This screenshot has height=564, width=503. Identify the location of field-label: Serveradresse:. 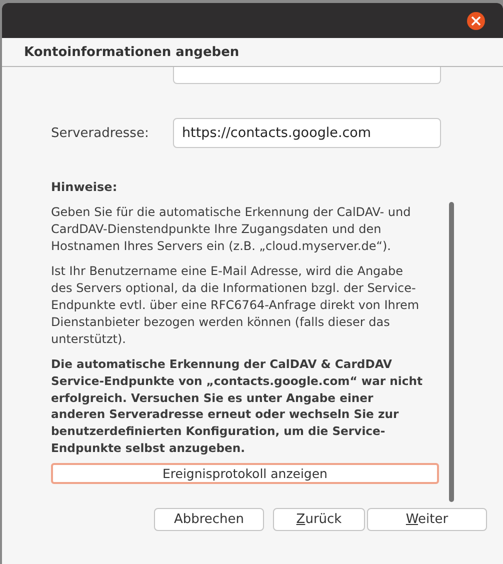
(100, 133).